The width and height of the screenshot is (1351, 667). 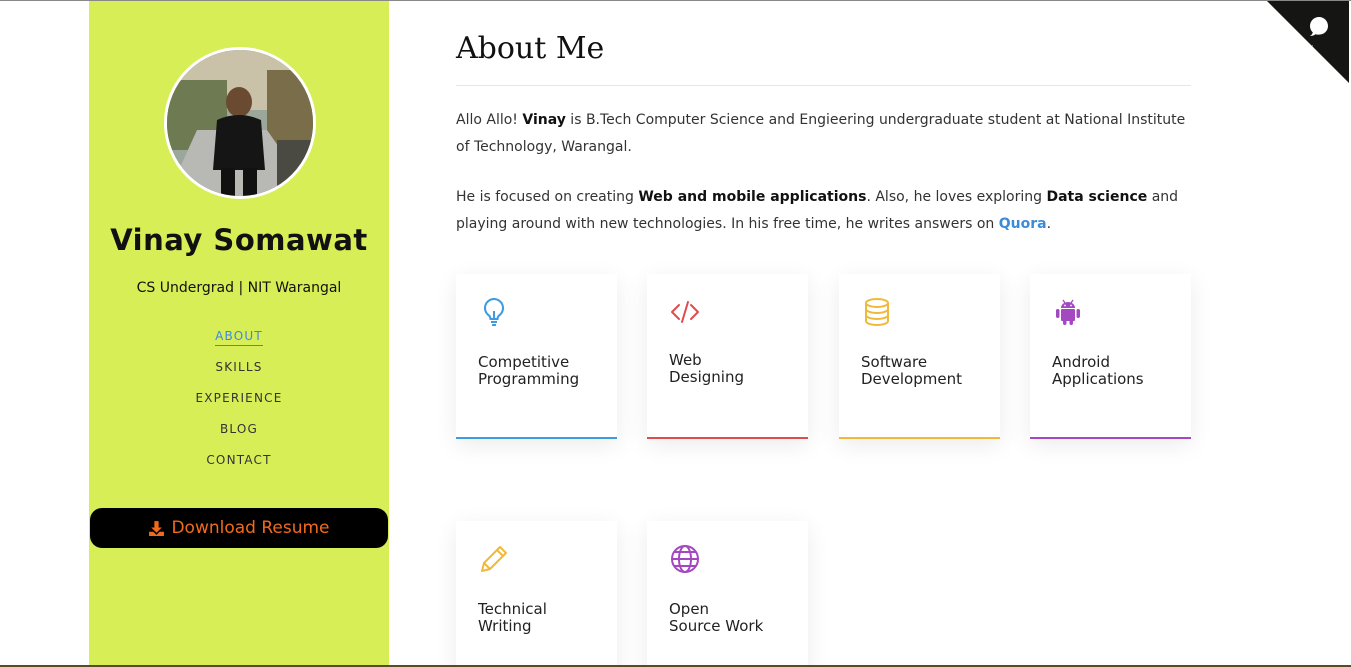 I want to click on card-label: Android Applications, so click(x=1117, y=371).